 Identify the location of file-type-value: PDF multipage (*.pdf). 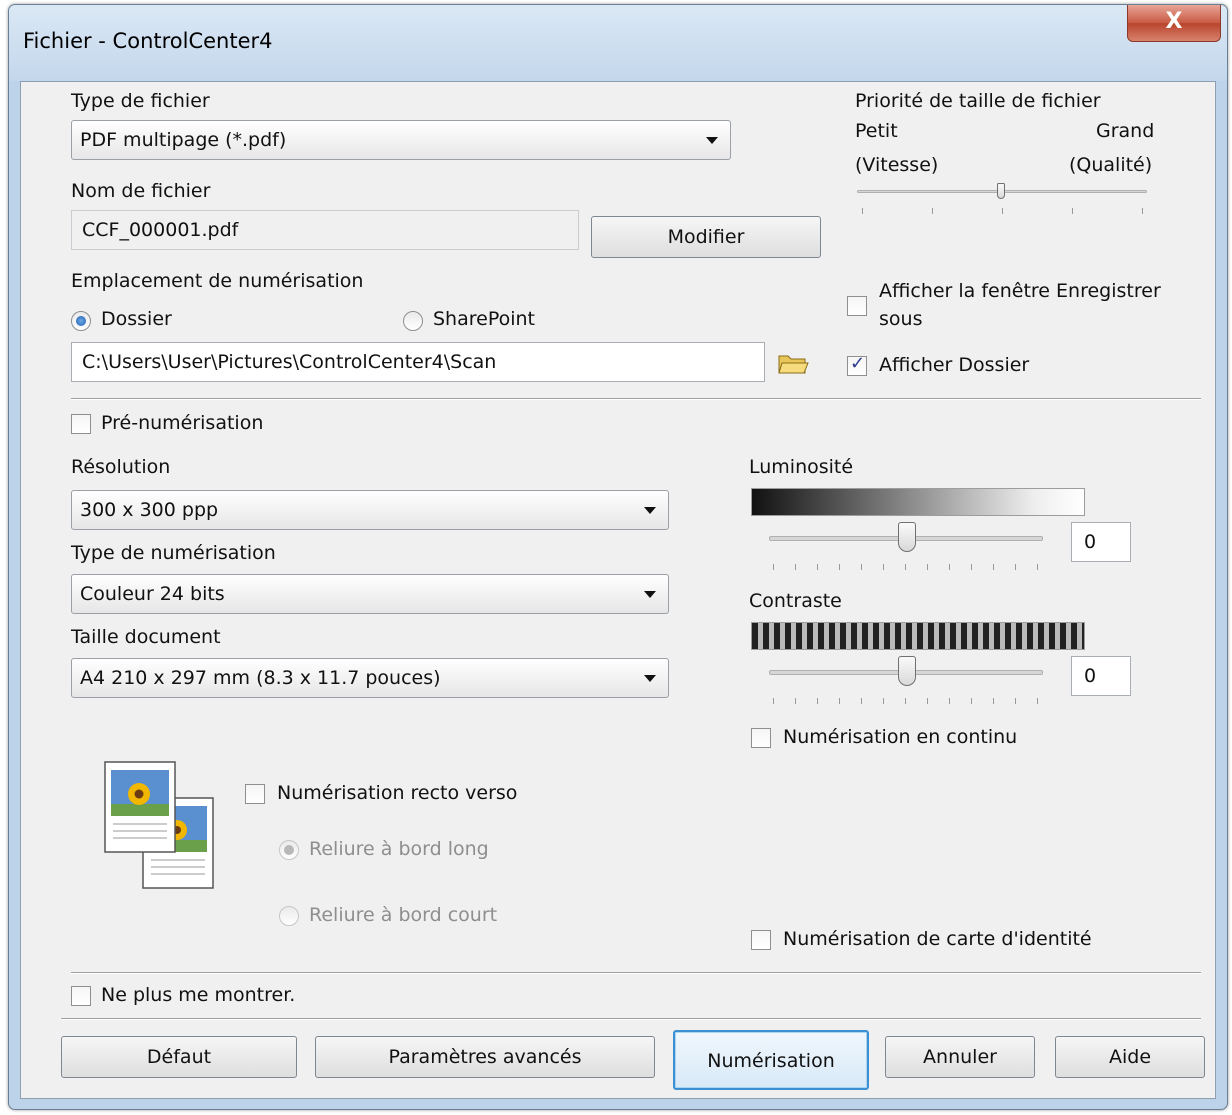
(183, 140).